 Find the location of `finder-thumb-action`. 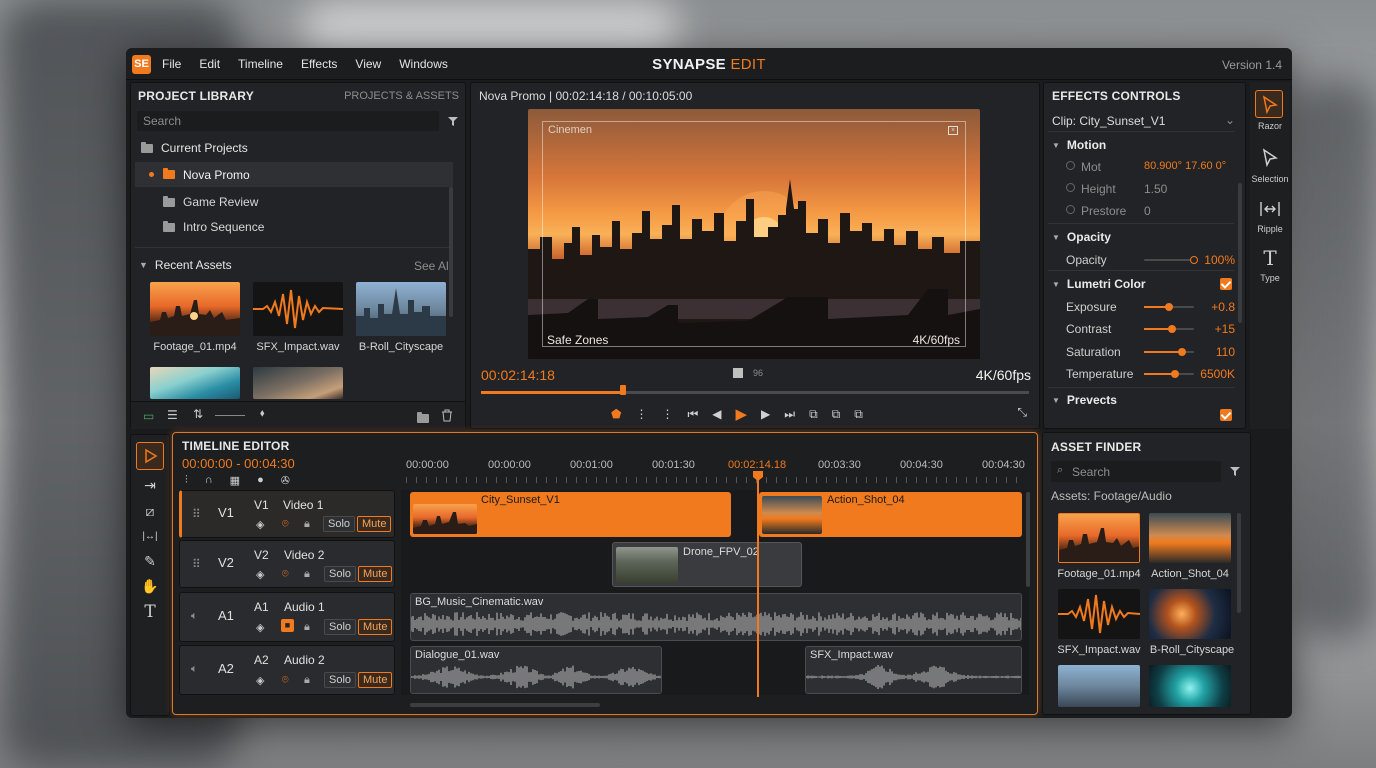

finder-thumb-action is located at coordinates (1190, 538).